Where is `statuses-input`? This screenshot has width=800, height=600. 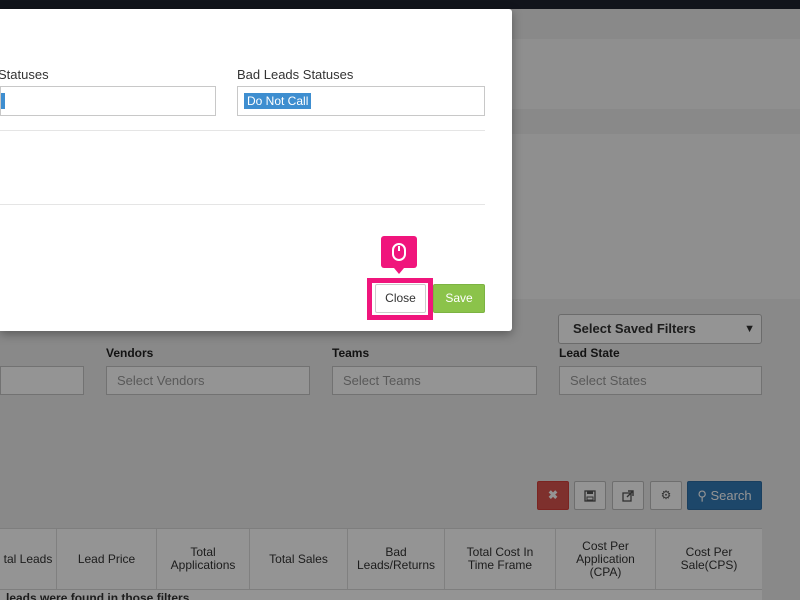
statuses-input is located at coordinates (108, 101).